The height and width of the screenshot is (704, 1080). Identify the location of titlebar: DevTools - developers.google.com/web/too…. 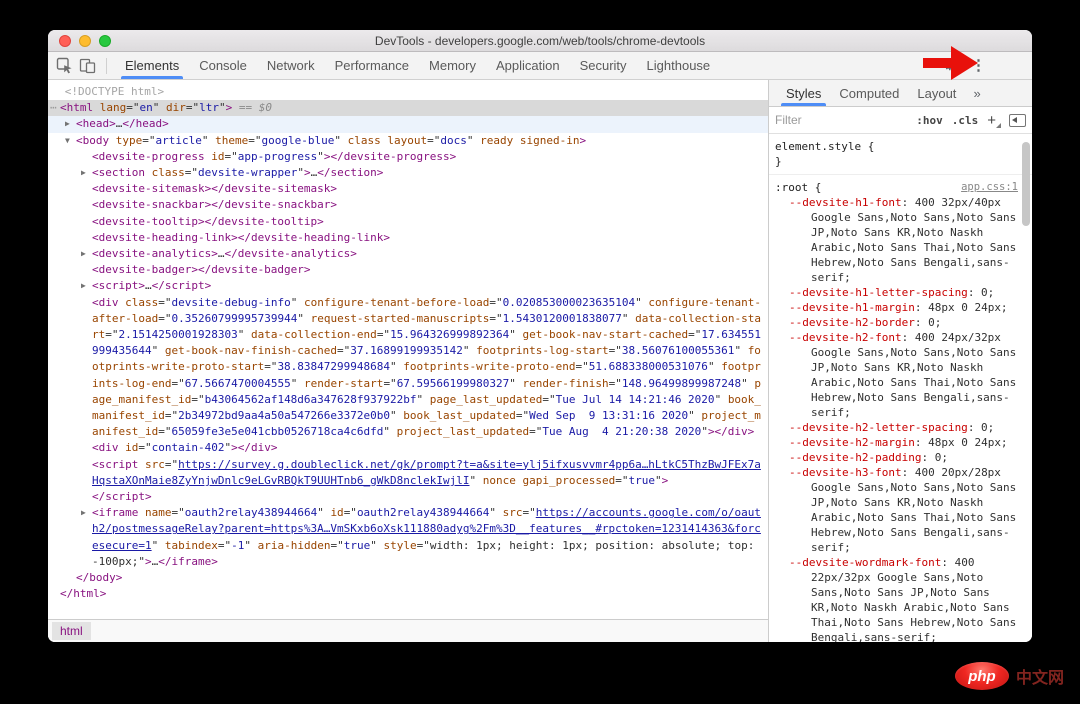
(540, 41).